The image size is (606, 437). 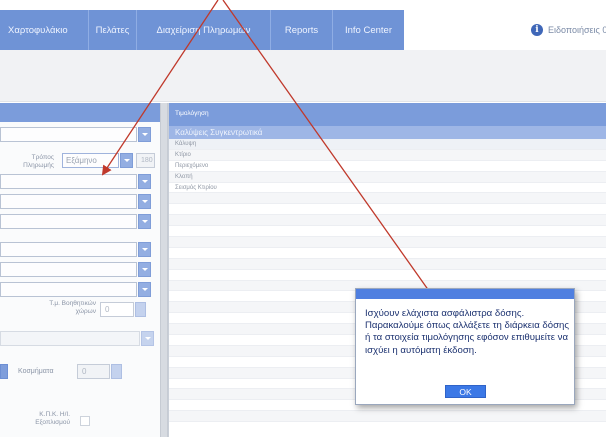 What do you see at coordinates (145, 160) in the screenshot?
I see `payment-method-extra: 180` at bounding box center [145, 160].